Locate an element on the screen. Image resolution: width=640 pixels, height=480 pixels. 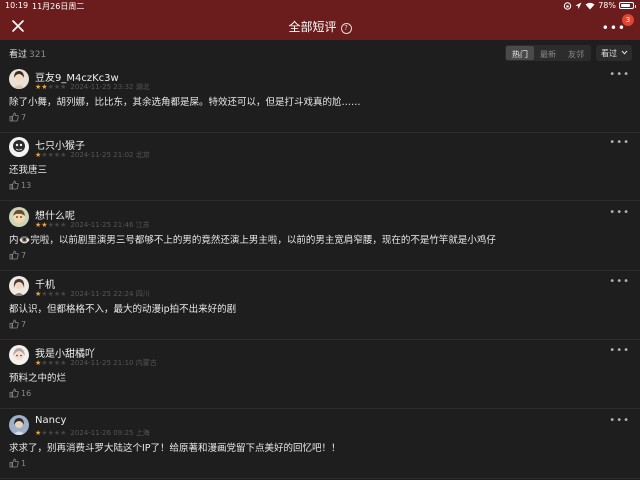
tab-hot: 热门 is located at coordinates (520, 53).